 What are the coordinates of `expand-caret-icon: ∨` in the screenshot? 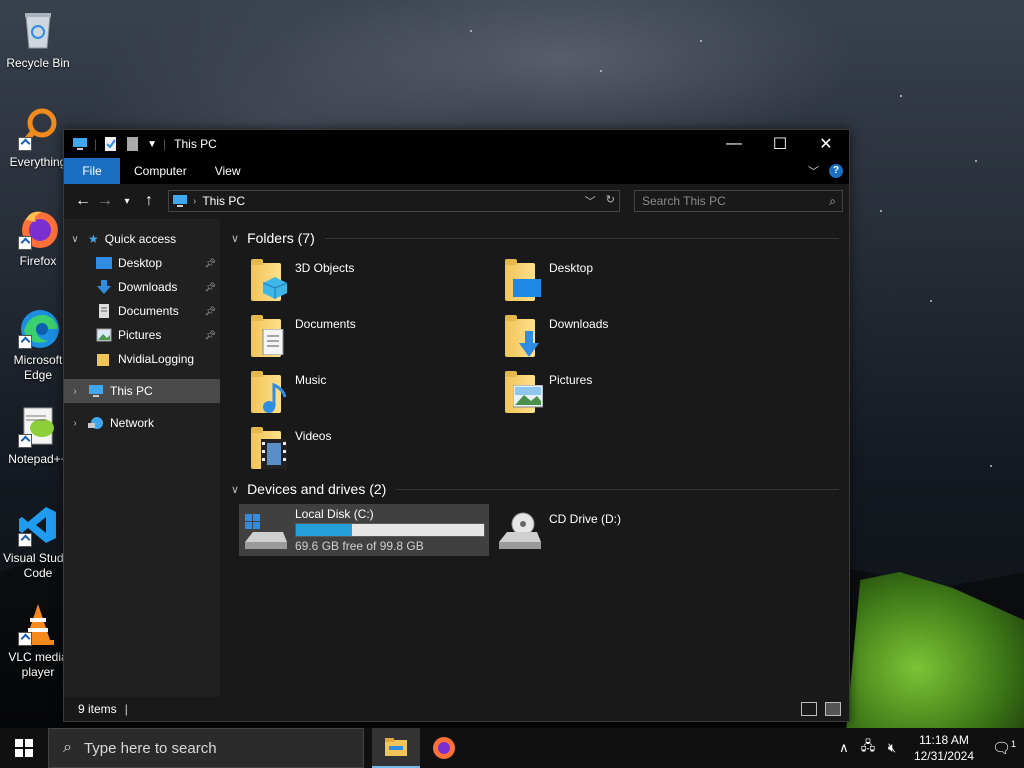 It's located at (75, 239).